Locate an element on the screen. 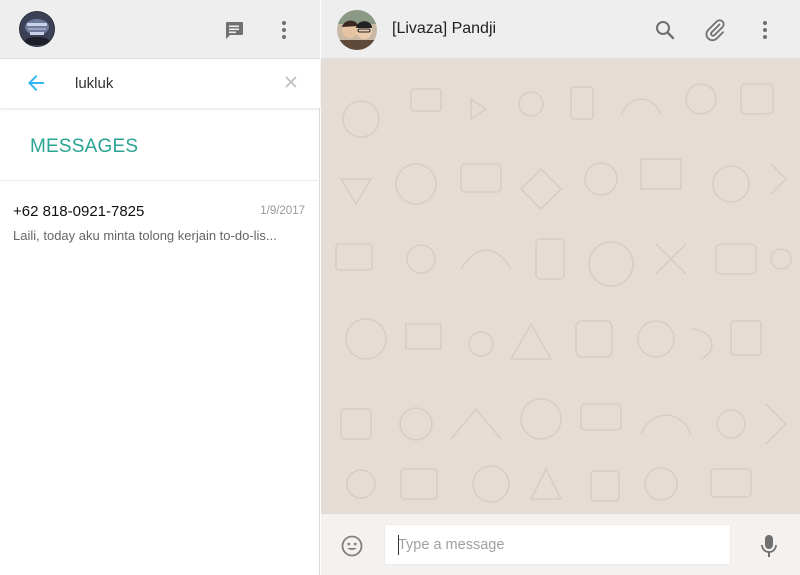 The image size is (800, 575). profile-avatar is located at coordinates (37, 29).